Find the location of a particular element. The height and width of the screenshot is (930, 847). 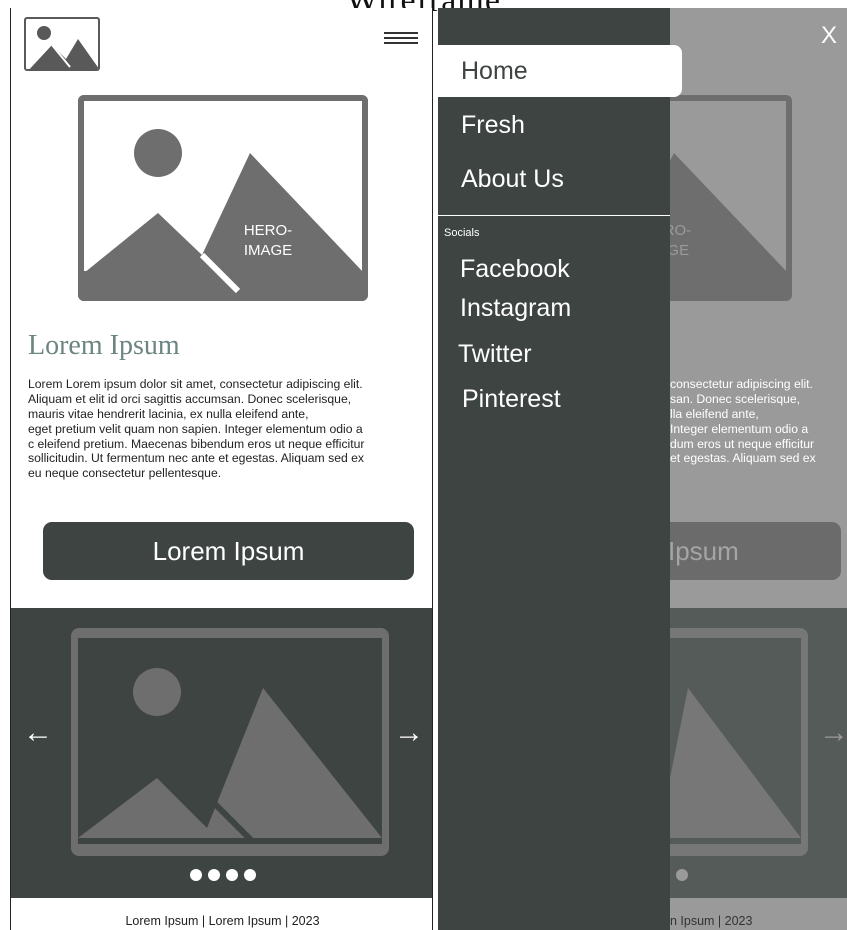

menu-divider is located at coordinates (554, 215).